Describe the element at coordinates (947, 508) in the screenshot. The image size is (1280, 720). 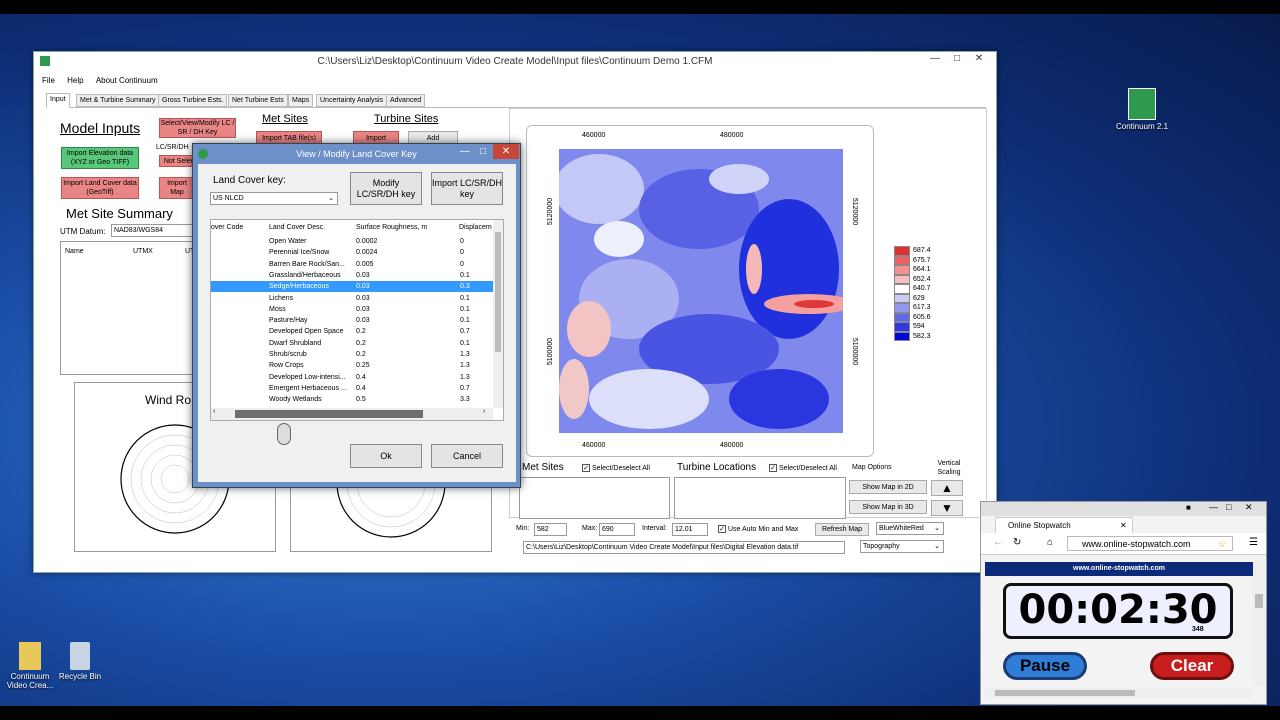
I see `scale-down-button: ▼` at that location.